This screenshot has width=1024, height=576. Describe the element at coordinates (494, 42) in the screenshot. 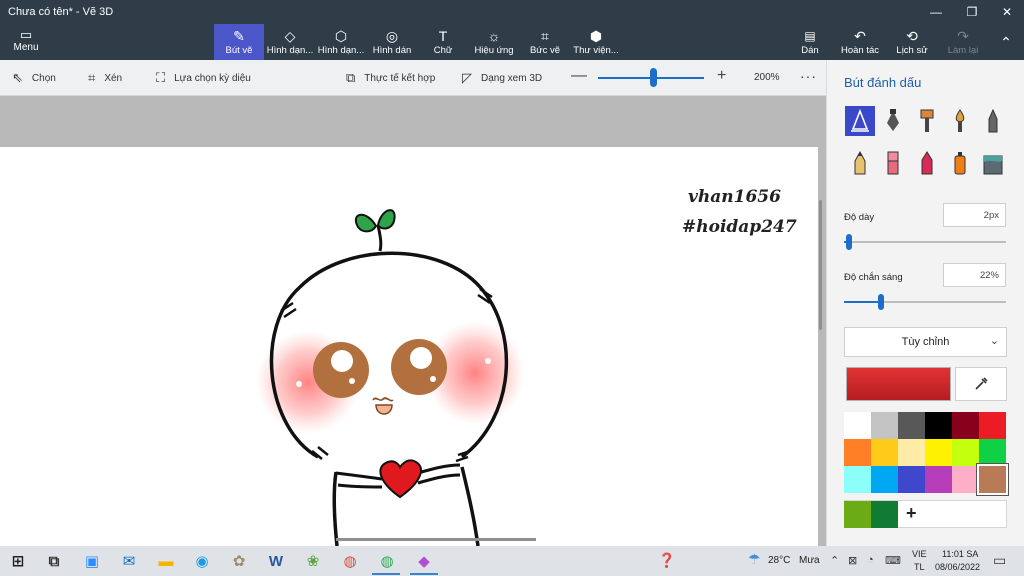

I see `tool-effects: ☼ Hiệu ứng` at that location.